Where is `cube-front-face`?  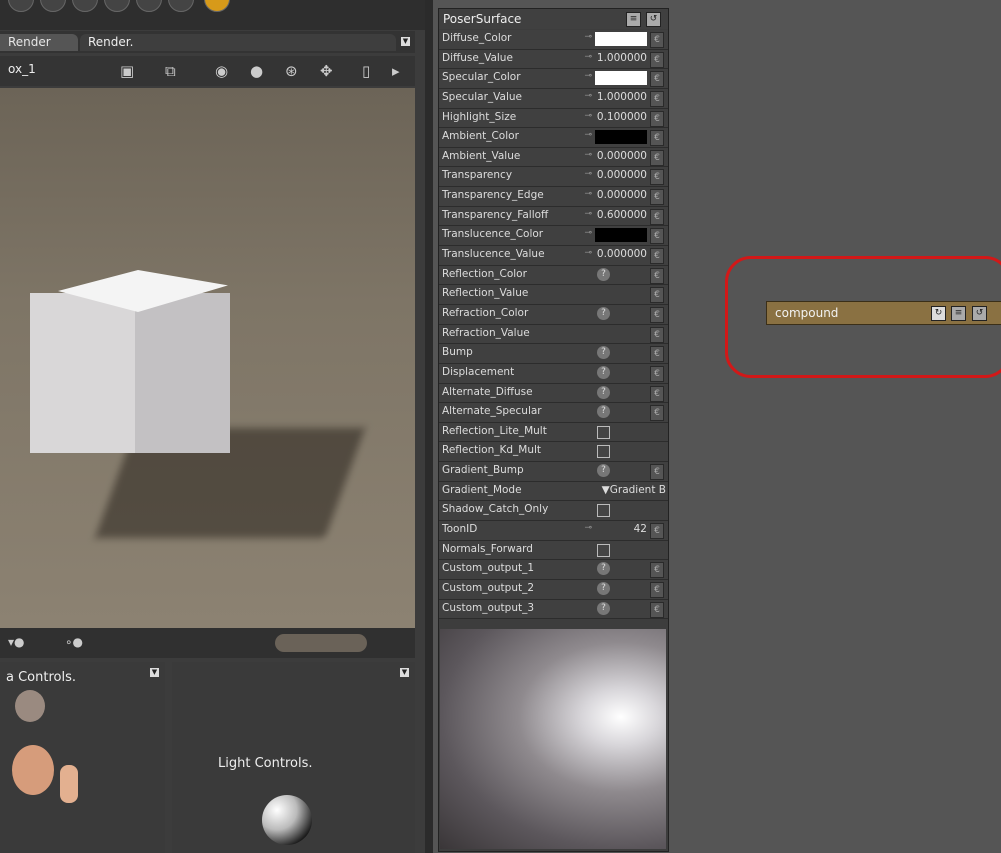
cube-front-face is located at coordinates (84, 373).